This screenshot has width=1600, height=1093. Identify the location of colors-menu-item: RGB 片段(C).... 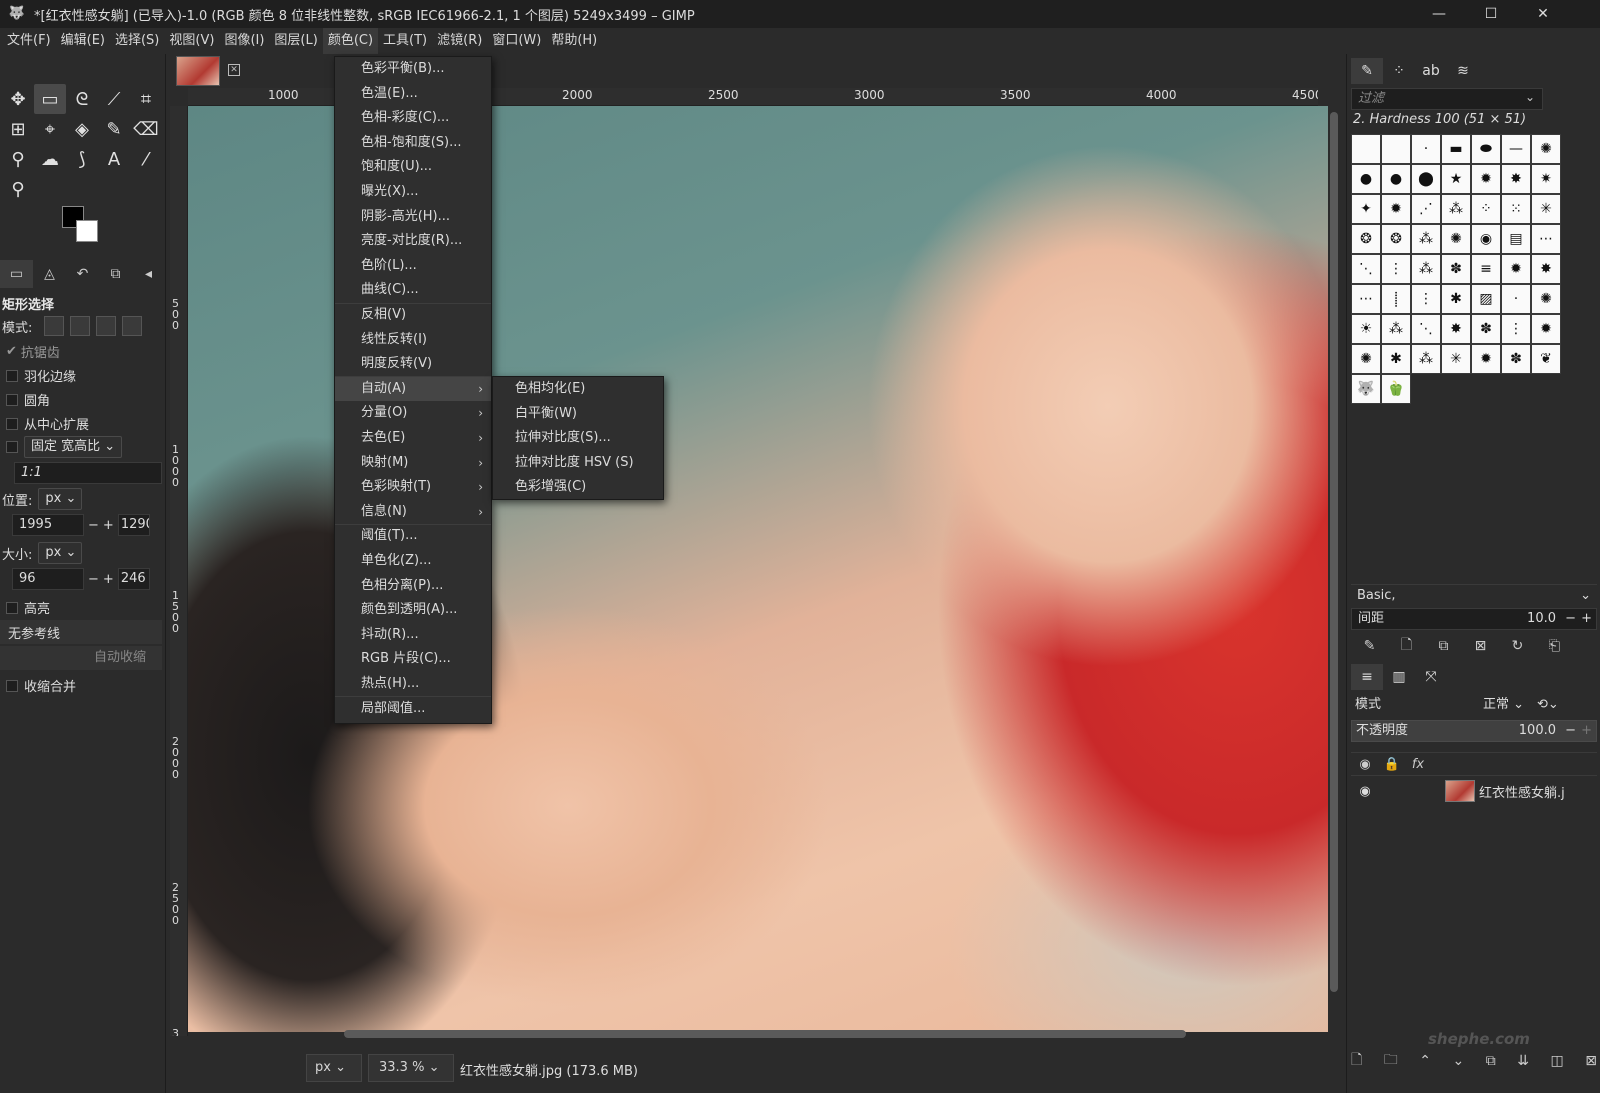
(413, 659).